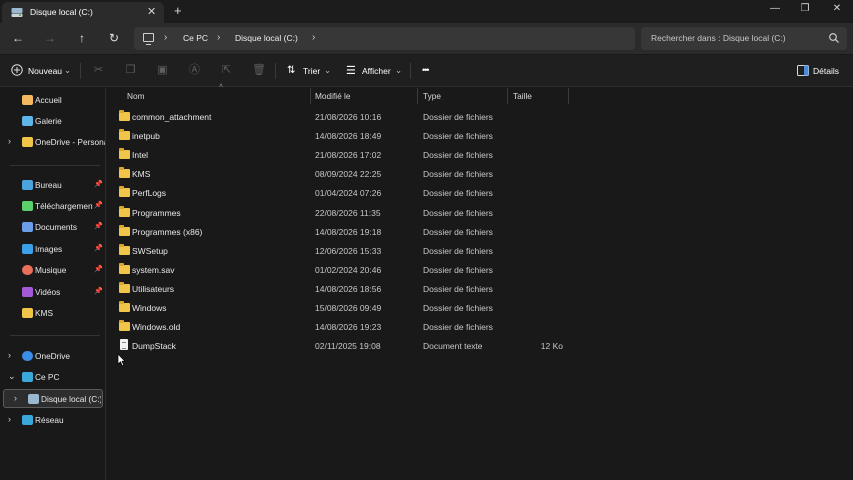 The width and height of the screenshot is (853, 480). I want to click on sidebar-item-label: OneDrive, so click(53, 356).